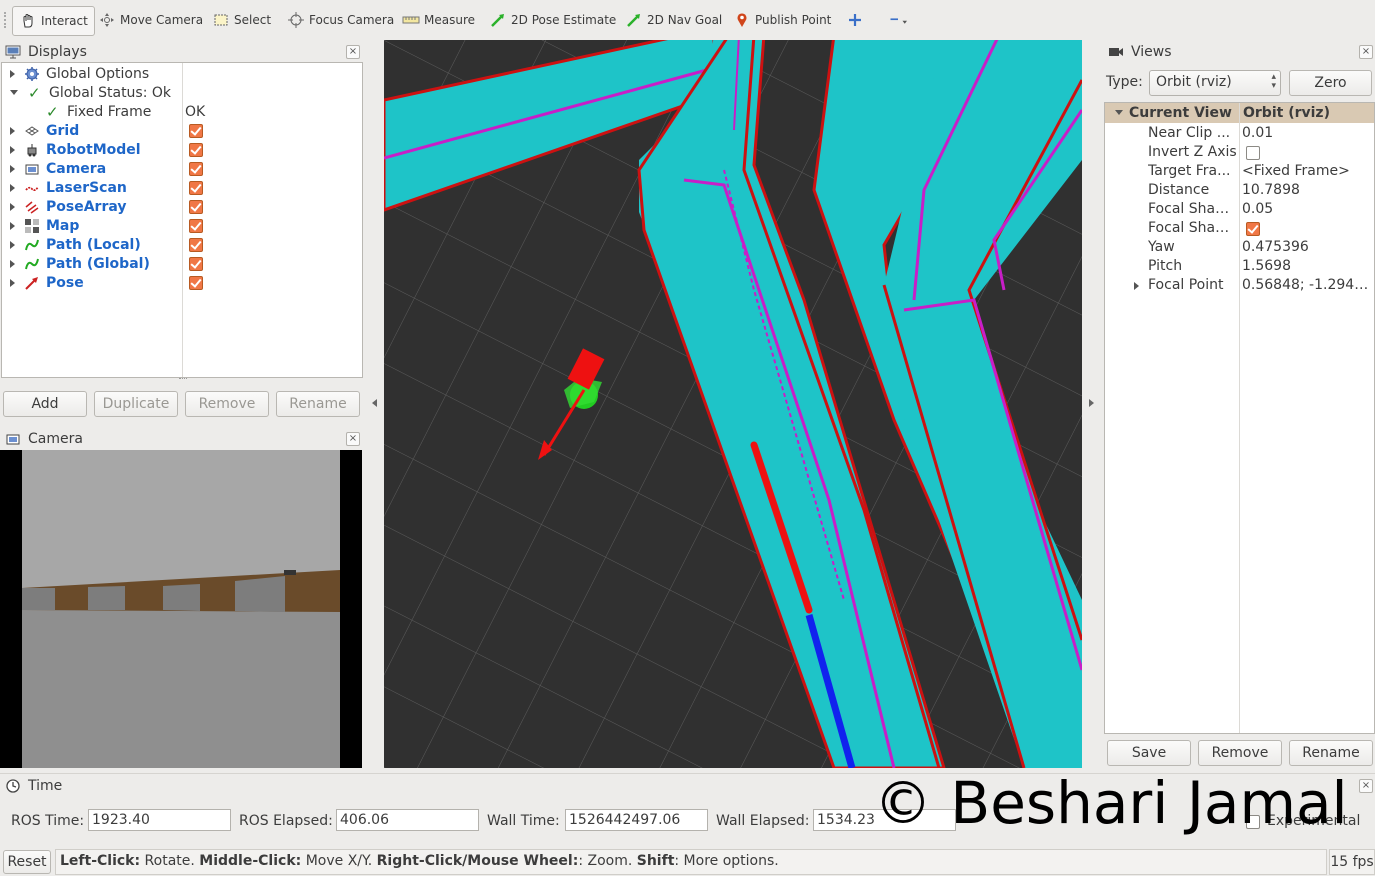  I want to click on 2d-pose-estimate-tool-button: 2D Pose Estimate, so click(552, 20).